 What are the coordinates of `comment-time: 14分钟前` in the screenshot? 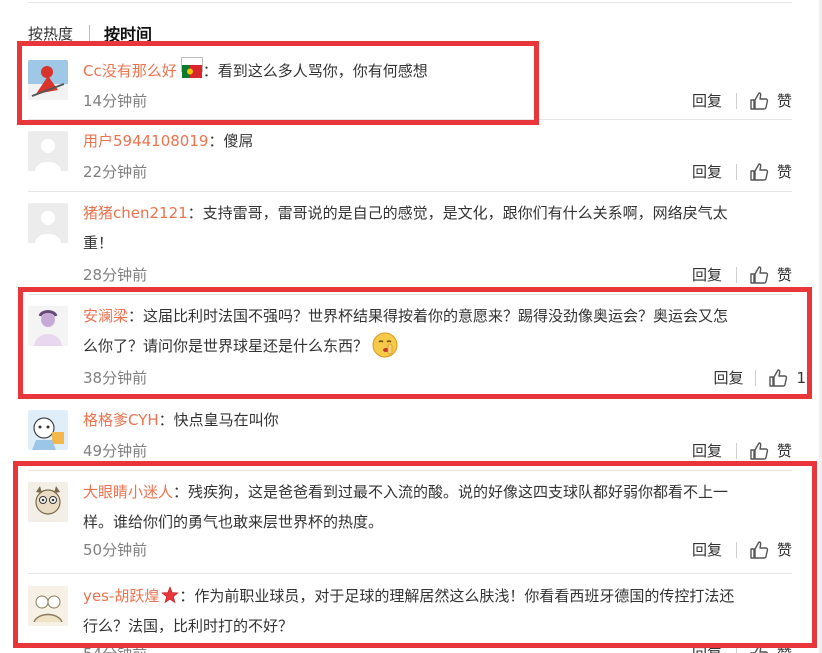 It's located at (115, 101).